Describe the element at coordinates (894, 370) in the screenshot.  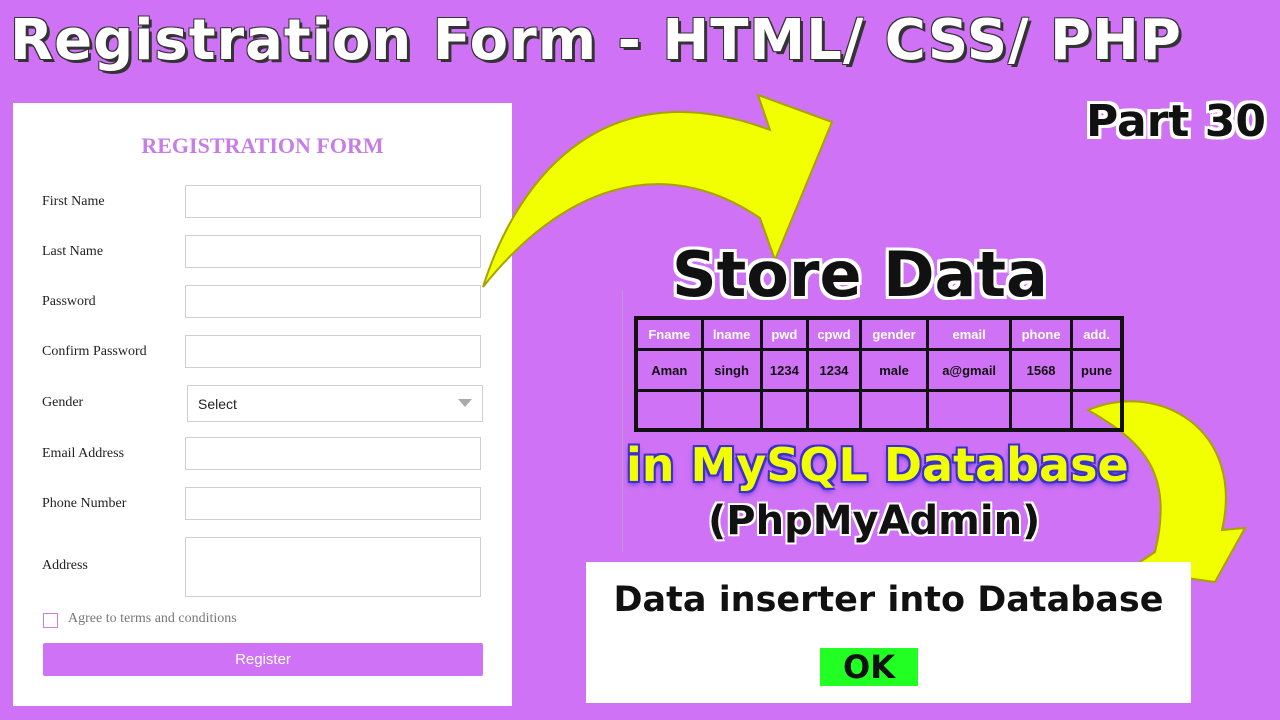
I see `table-cell: male` at that location.